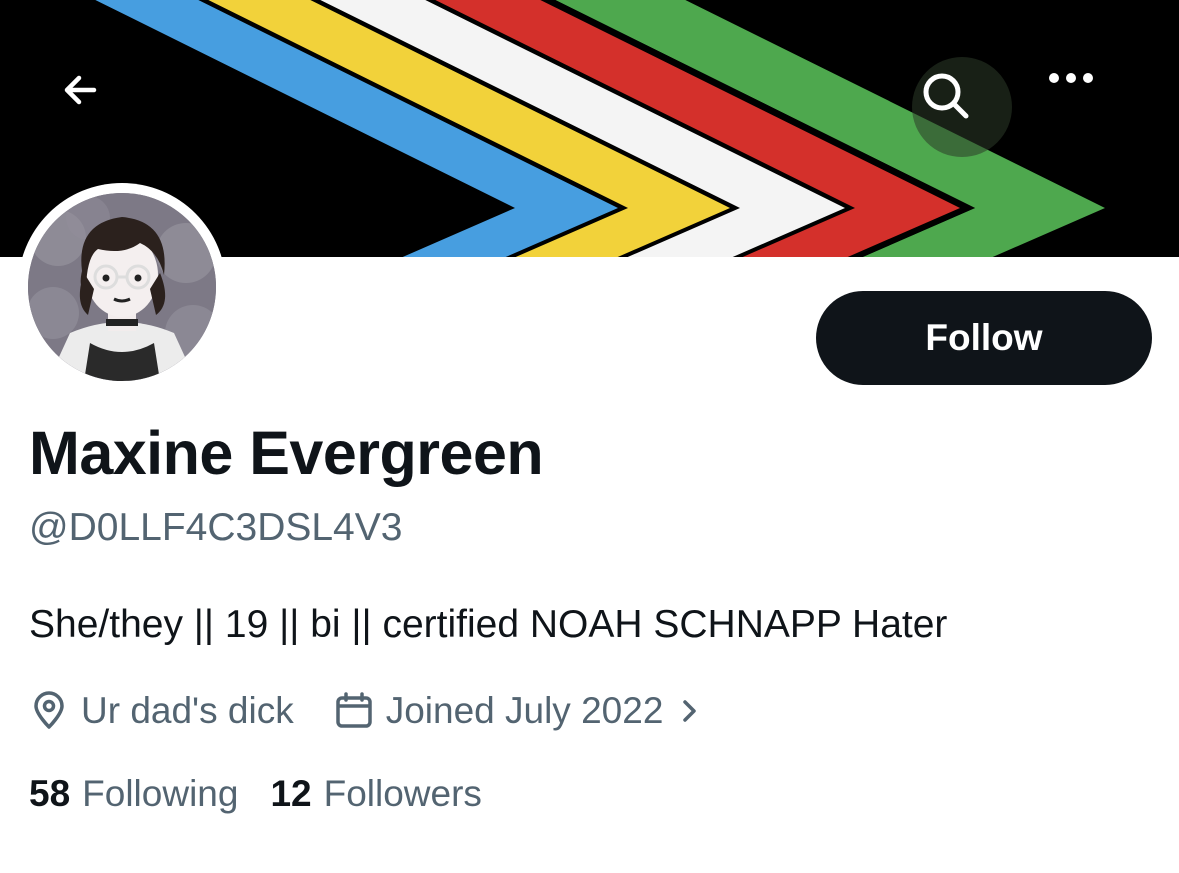 The height and width of the screenshot is (873, 1179). Describe the element at coordinates (160, 793) in the screenshot. I see `following-label: Following` at that location.